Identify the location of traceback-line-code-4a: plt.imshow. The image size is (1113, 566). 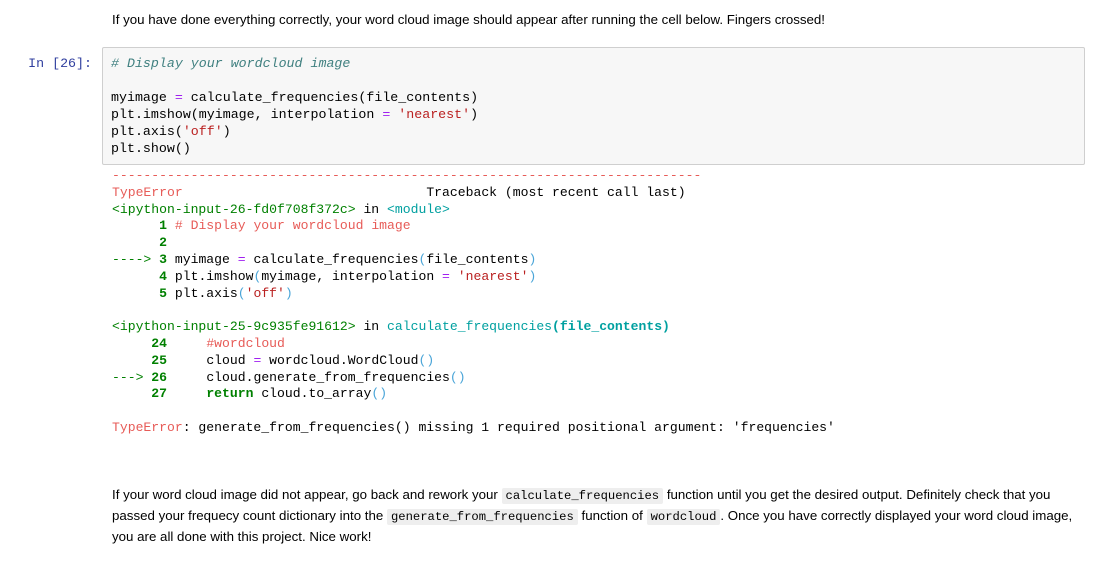
(214, 276).